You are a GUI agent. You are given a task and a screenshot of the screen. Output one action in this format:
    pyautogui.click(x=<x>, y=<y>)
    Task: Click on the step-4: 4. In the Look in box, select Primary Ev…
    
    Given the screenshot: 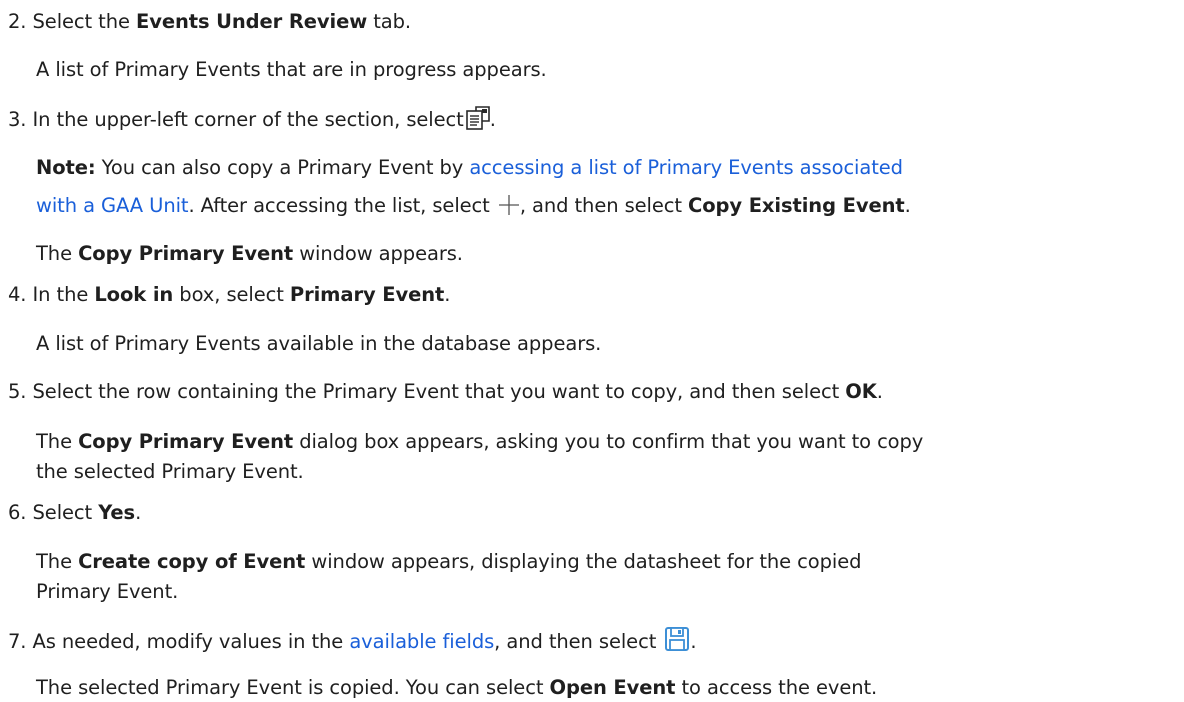 What is the action you would take?
    pyautogui.click(x=229, y=295)
    